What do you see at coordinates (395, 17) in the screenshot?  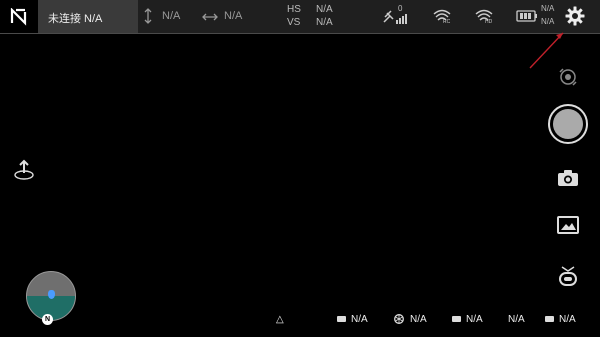 I see `satellite-icon` at bounding box center [395, 17].